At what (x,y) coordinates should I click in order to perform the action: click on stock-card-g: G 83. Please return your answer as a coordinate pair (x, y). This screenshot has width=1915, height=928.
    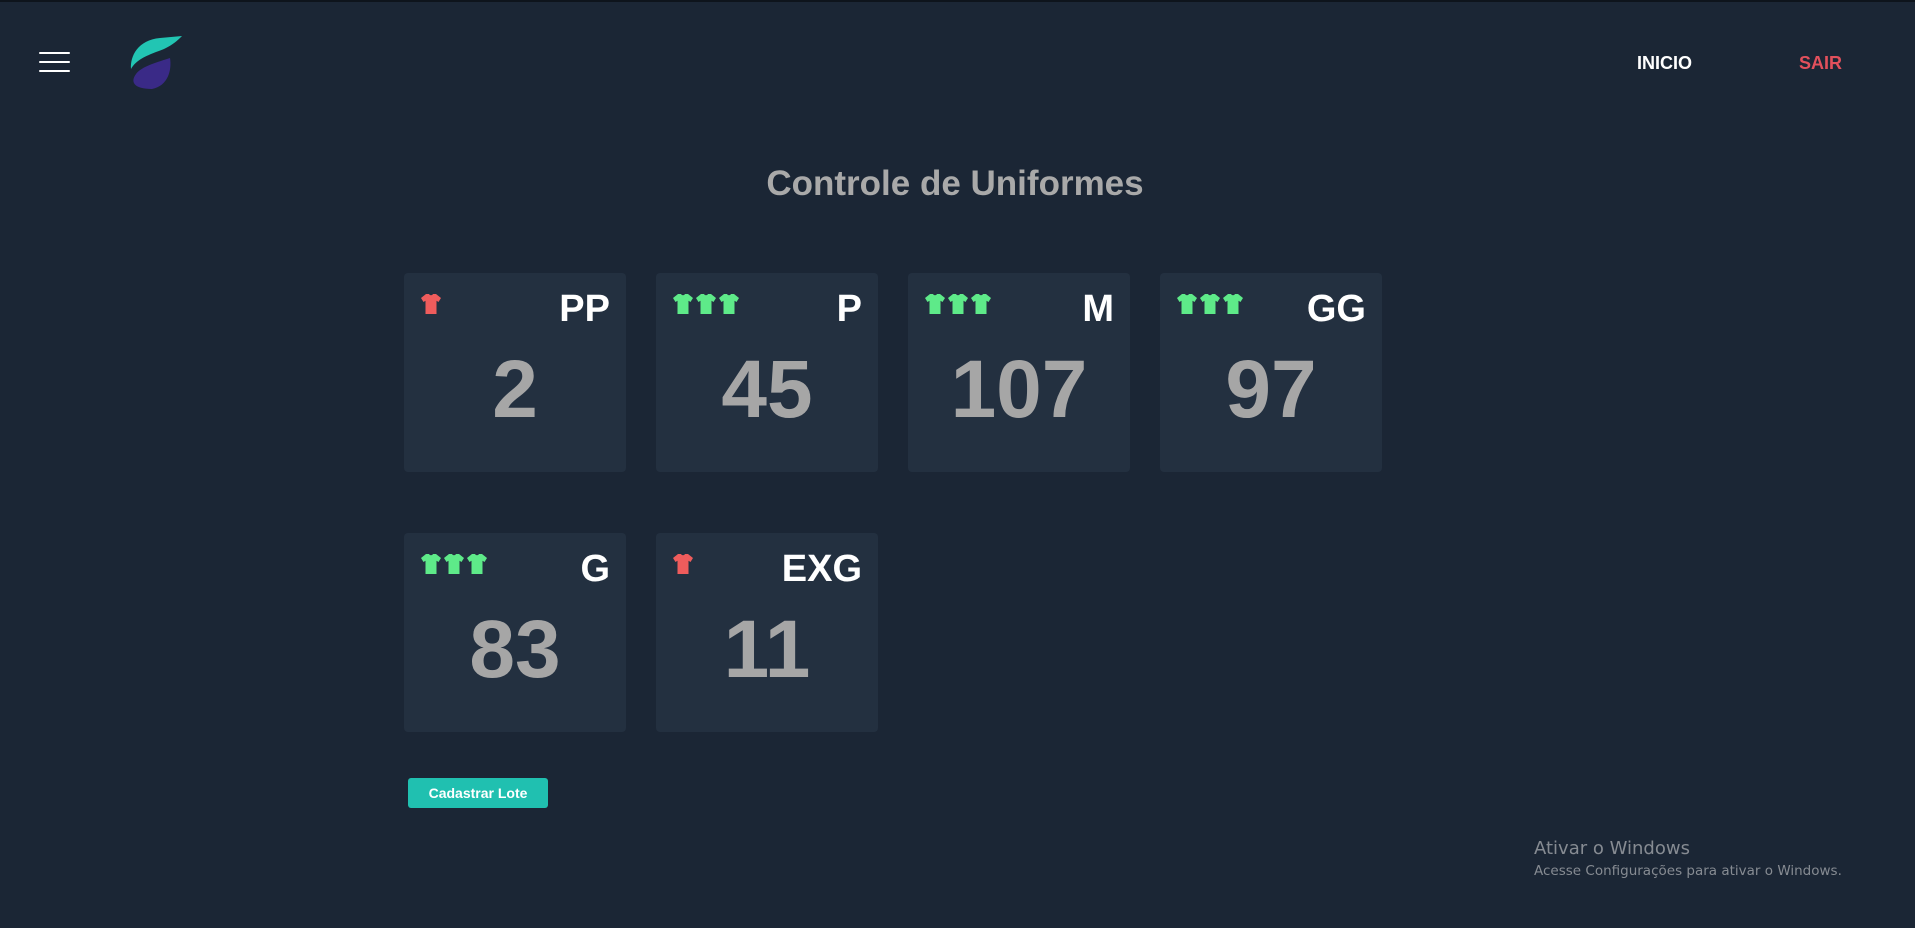
    Looking at the image, I should click on (515, 632).